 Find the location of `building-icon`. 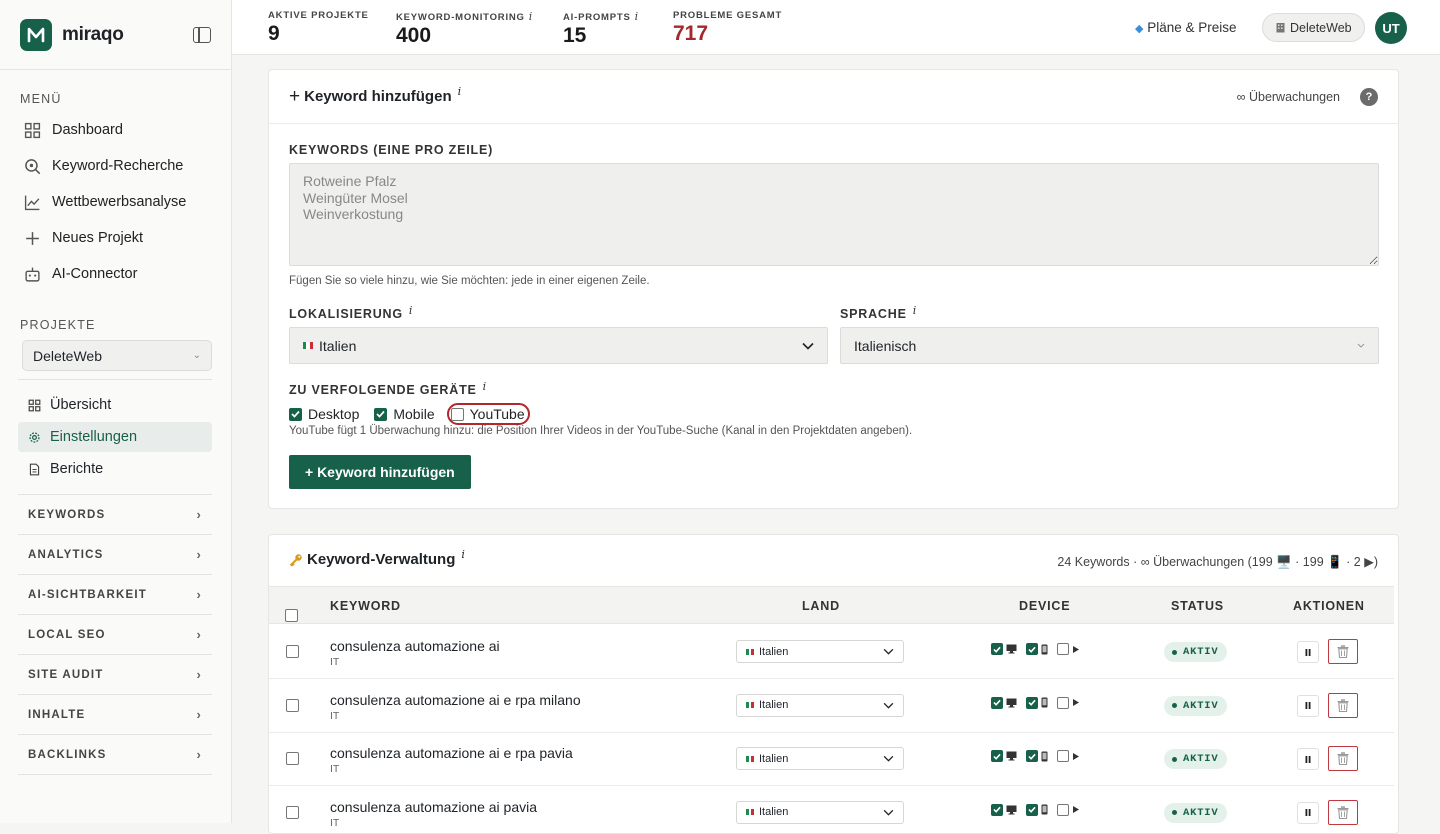

building-icon is located at coordinates (1280, 27).